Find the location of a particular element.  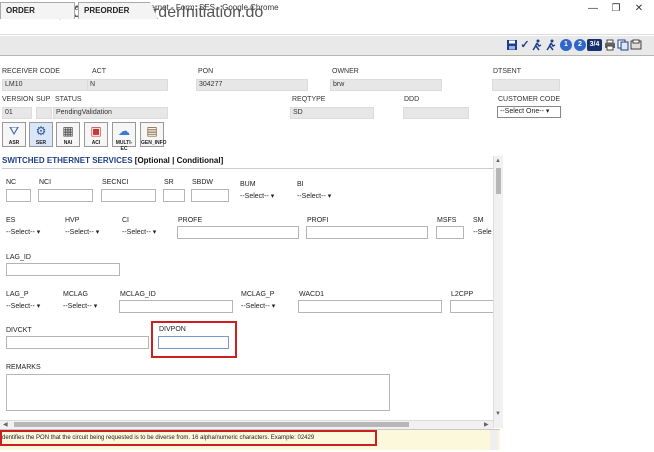

owner-label: OWNER is located at coordinates (345, 71).